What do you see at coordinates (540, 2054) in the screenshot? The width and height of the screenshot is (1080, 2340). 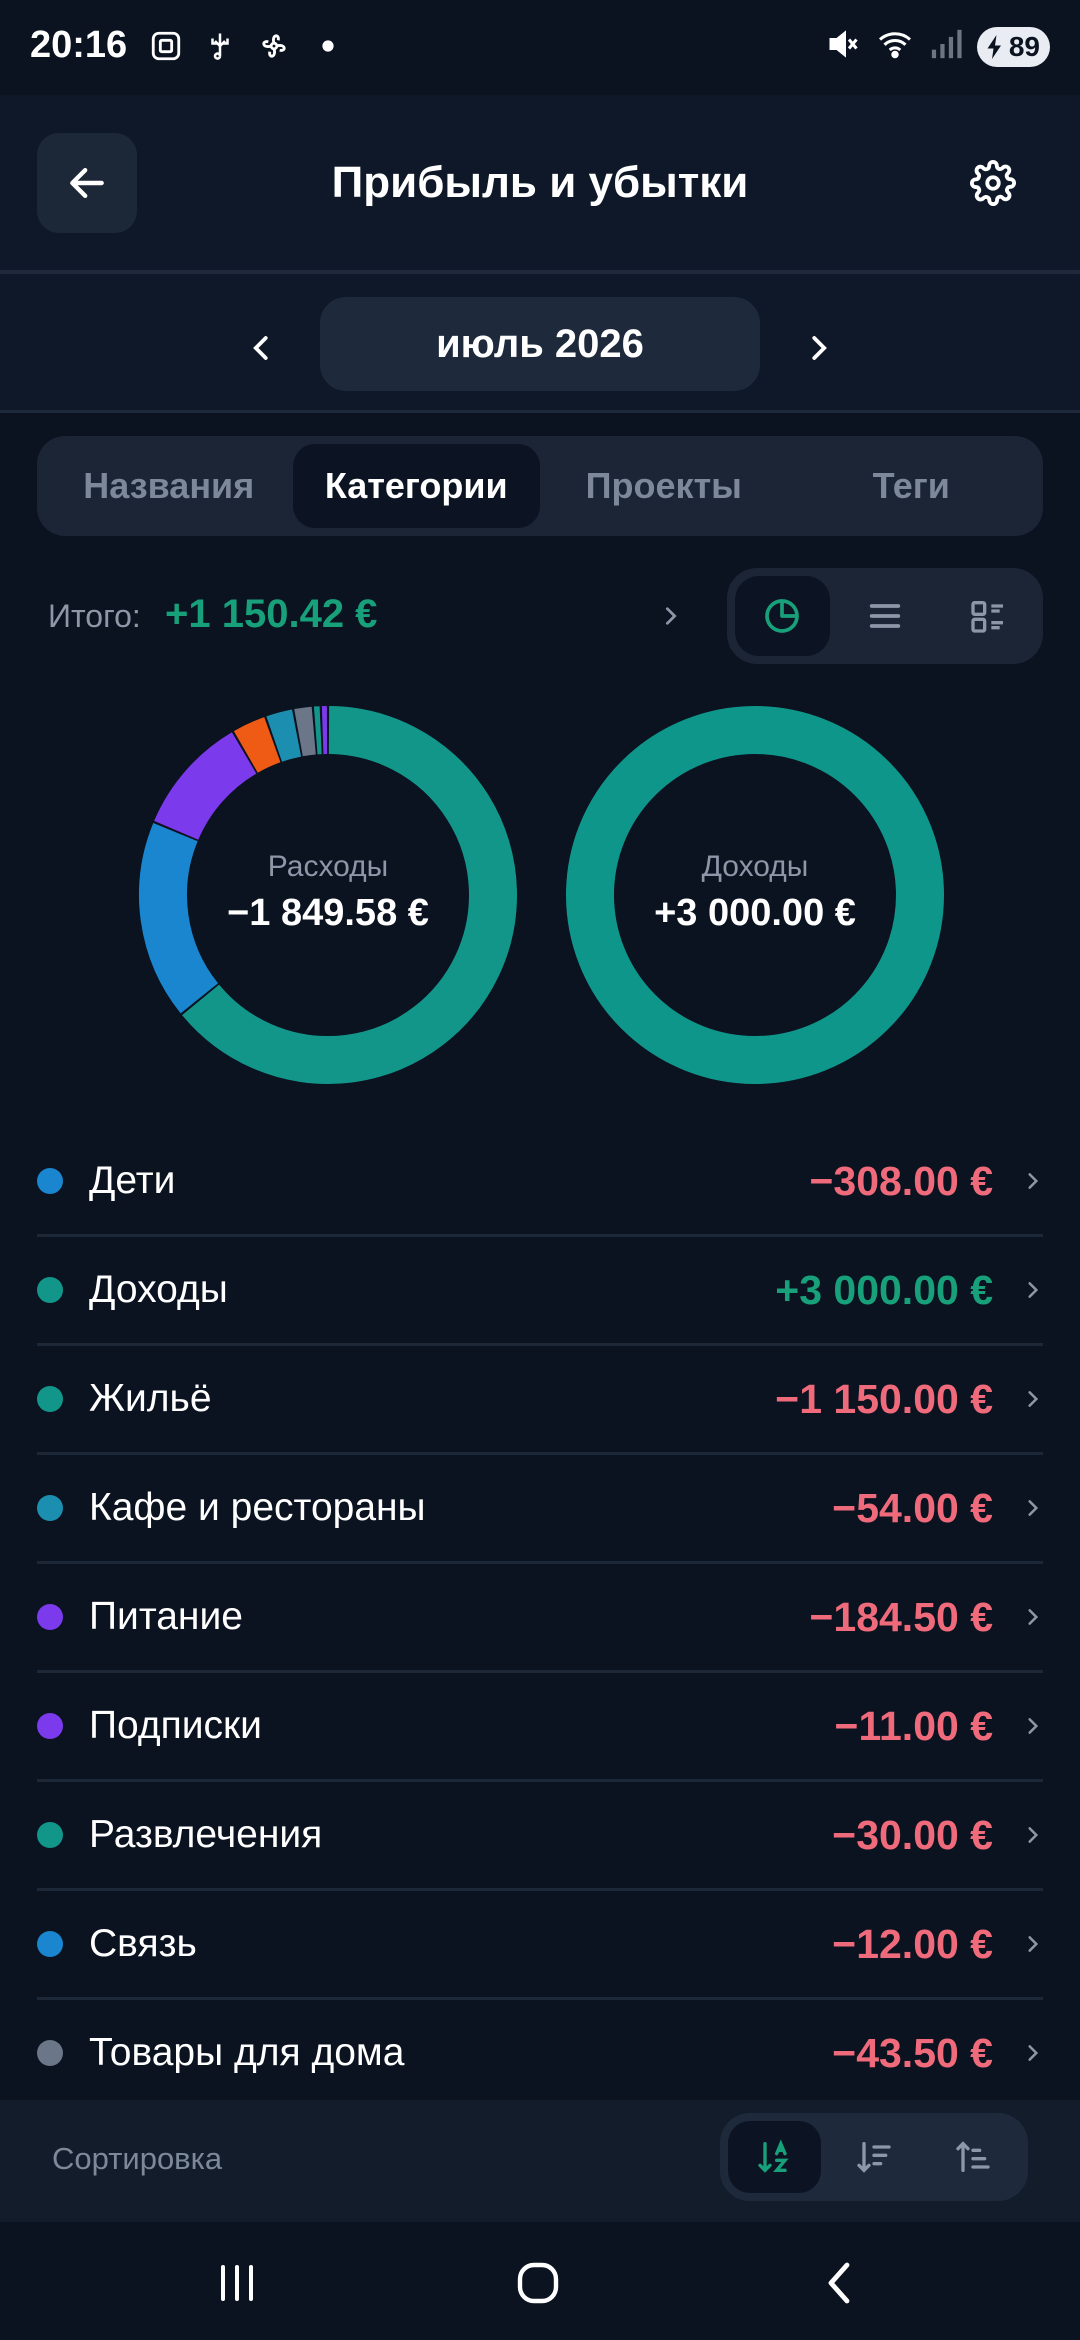 I see `category-row: Товары для дома −43.50 €` at bounding box center [540, 2054].